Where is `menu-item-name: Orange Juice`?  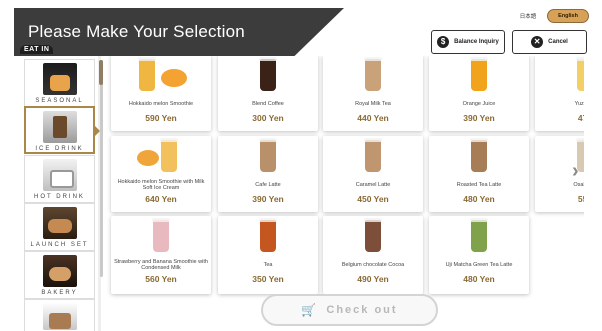
menu-item-name: Orange Juice is located at coordinates (479, 103).